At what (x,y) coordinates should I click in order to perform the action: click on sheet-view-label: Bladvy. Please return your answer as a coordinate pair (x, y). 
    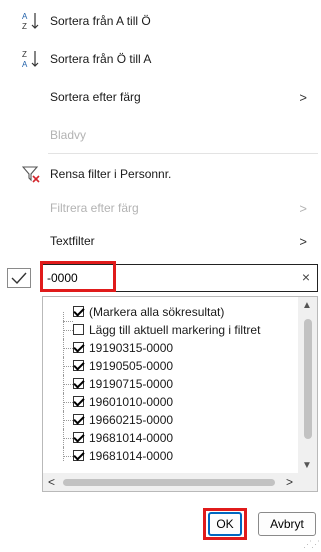
    Looking at the image, I should click on (68, 135).